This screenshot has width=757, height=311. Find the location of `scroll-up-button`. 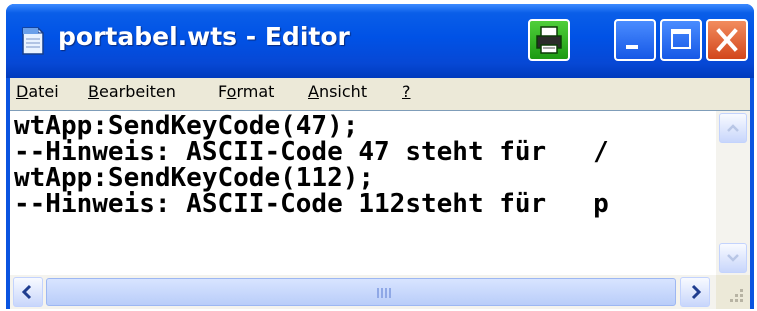

scroll-up-button is located at coordinates (733, 128).